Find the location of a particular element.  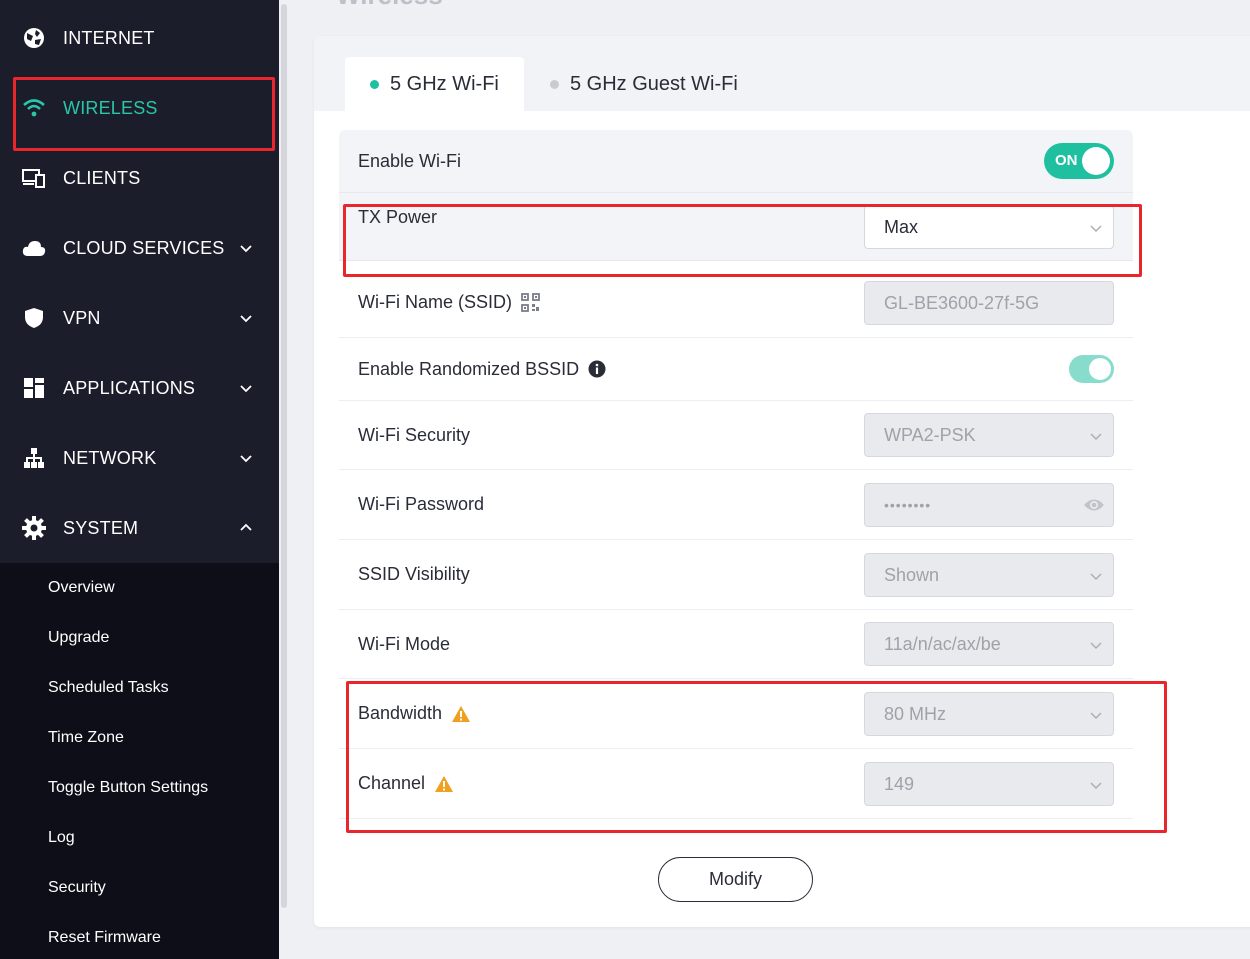

apps-grid-icon is located at coordinates (34, 388).